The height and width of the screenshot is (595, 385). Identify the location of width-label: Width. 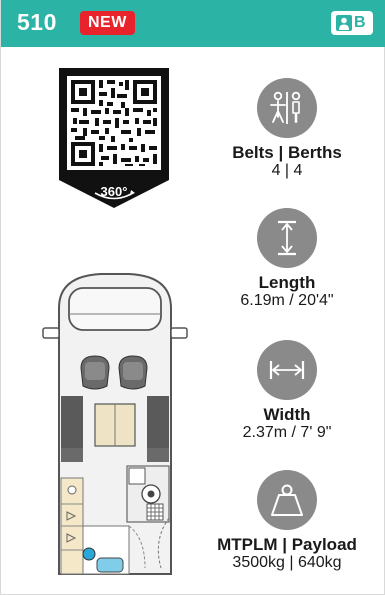
(287, 414).